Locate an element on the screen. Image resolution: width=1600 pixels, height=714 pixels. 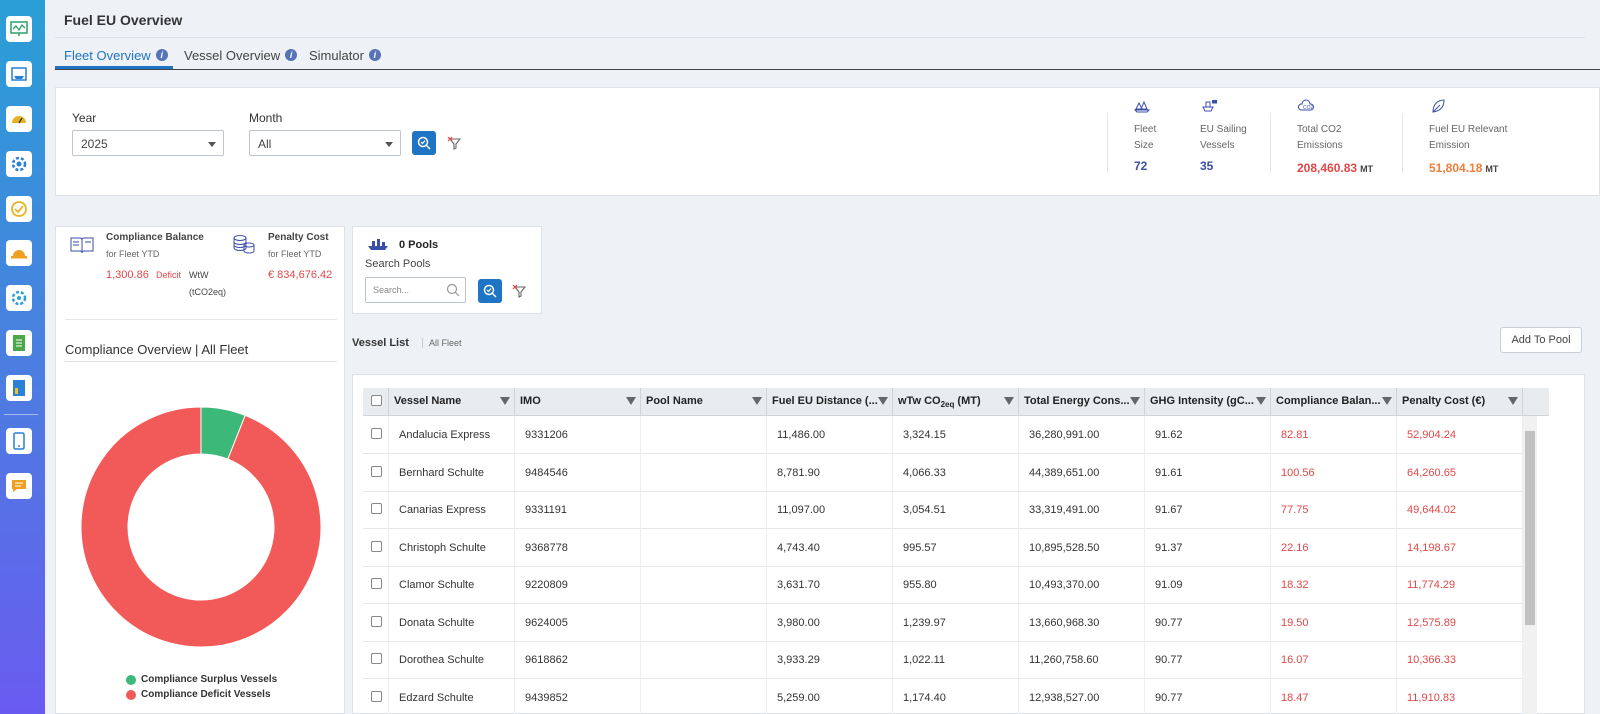
col-imo: IMO is located at coordinates (578, 402).